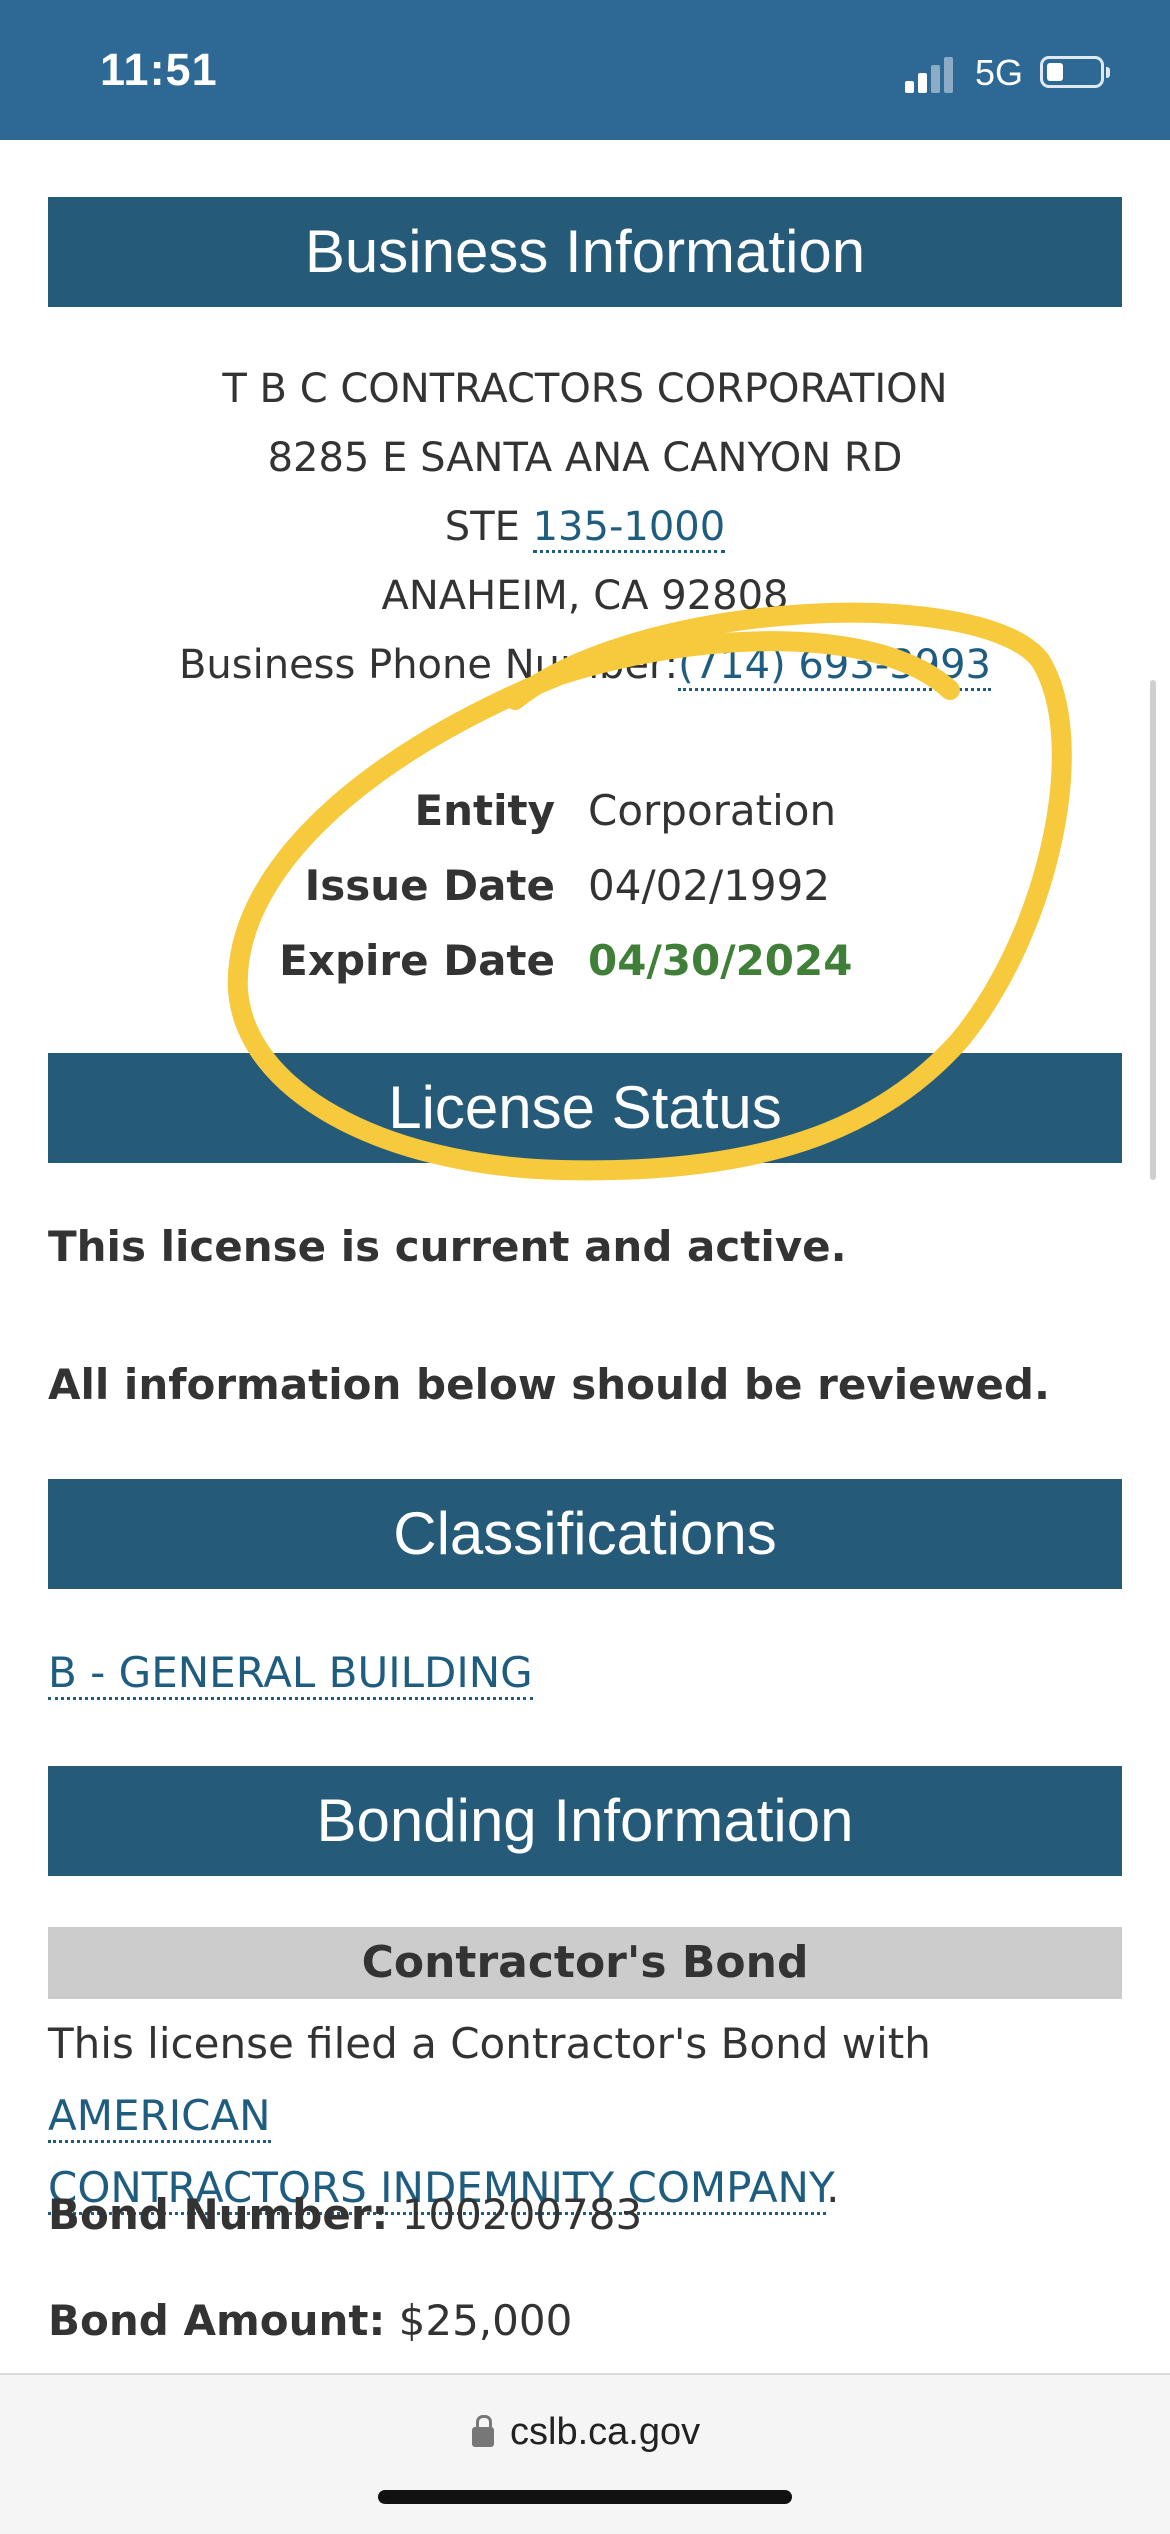  I want to click on home-indicator, so click(585, 2497).